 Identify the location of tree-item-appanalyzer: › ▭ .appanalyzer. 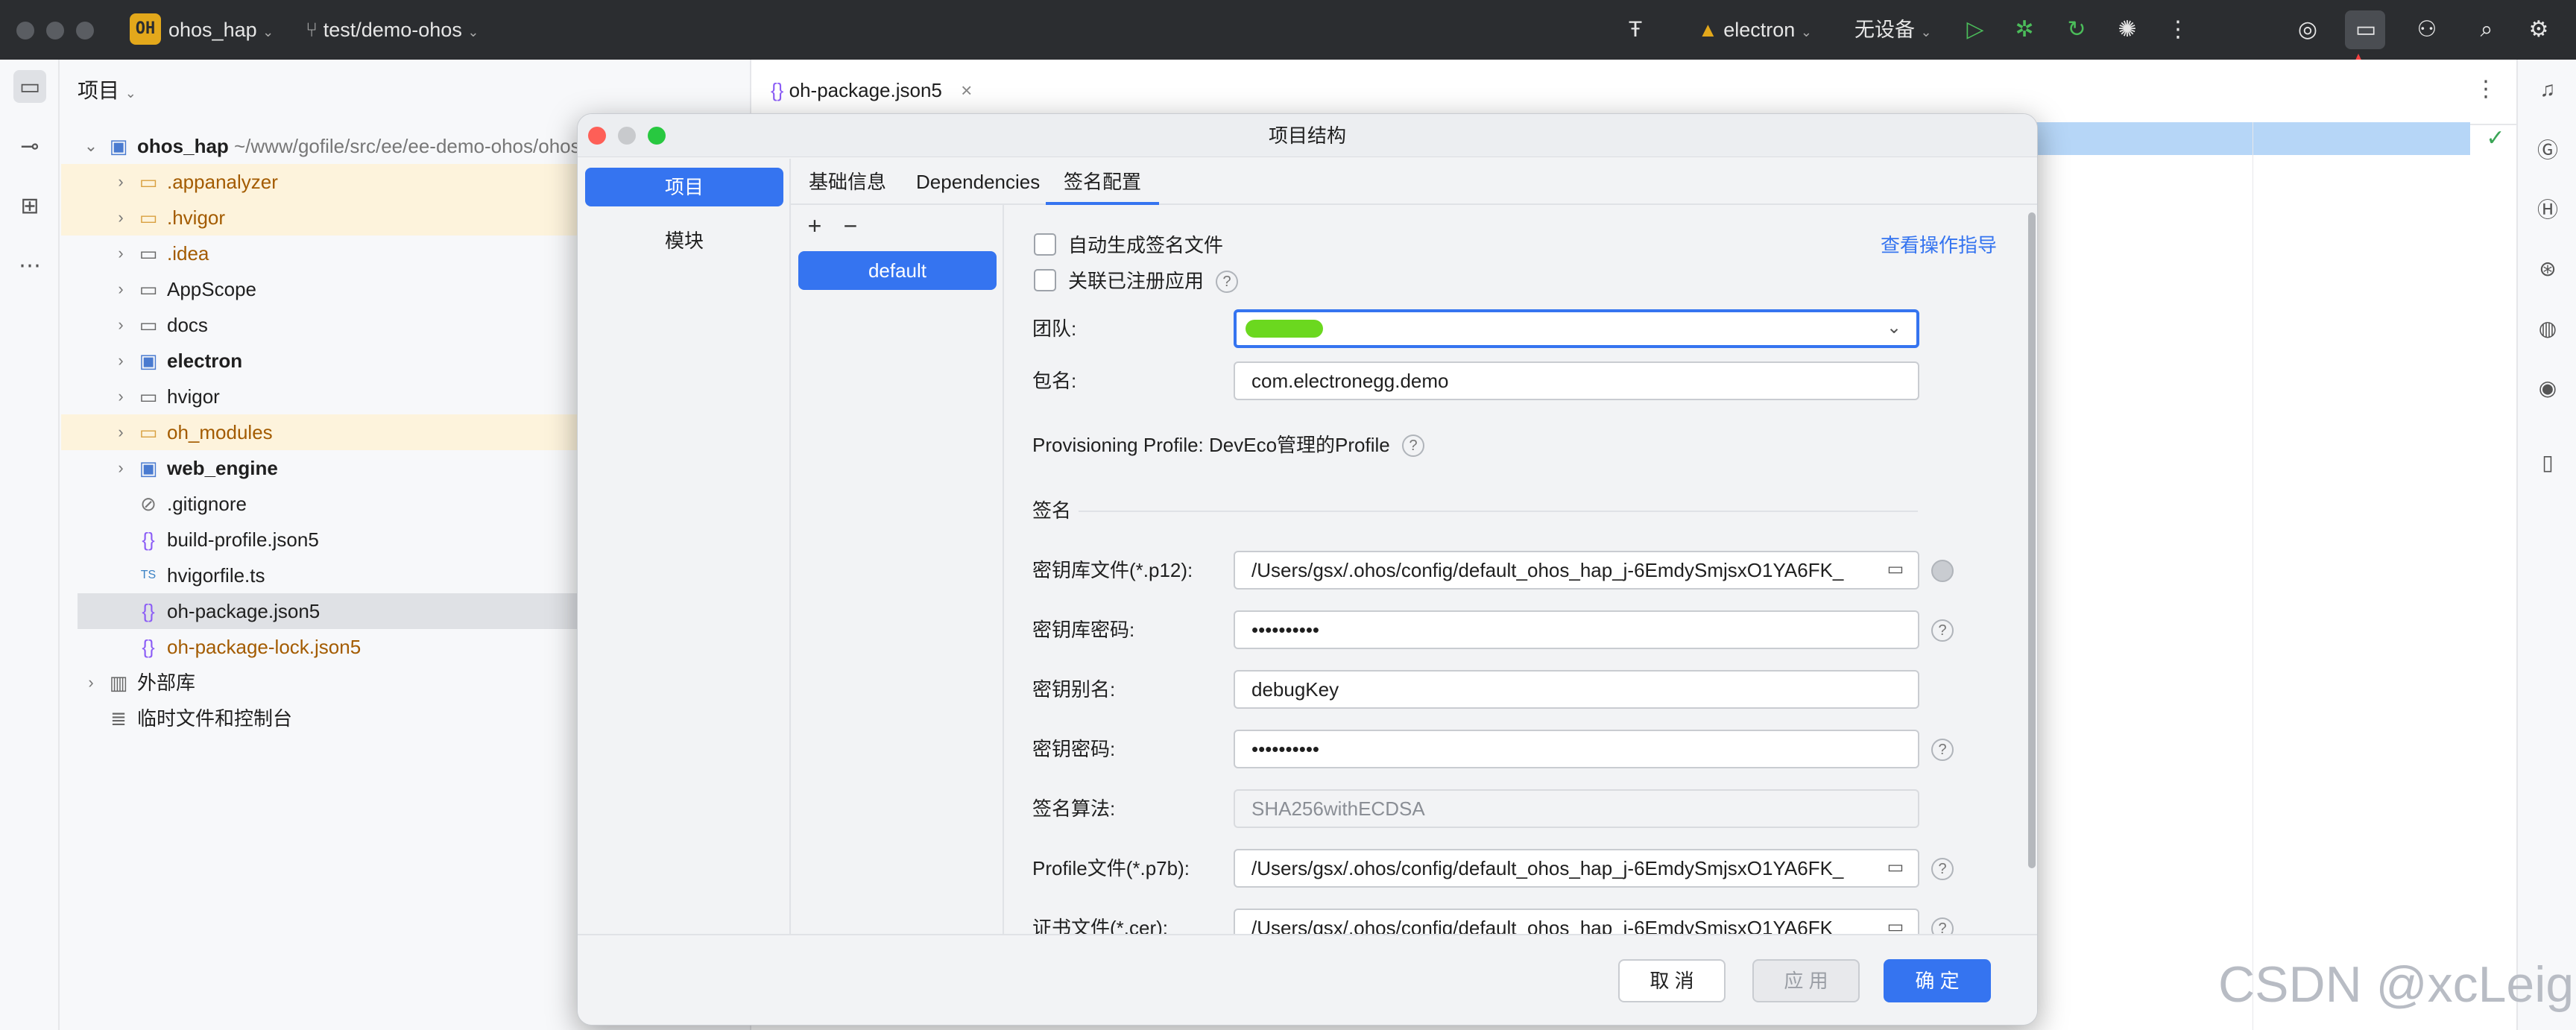
(322, 182).